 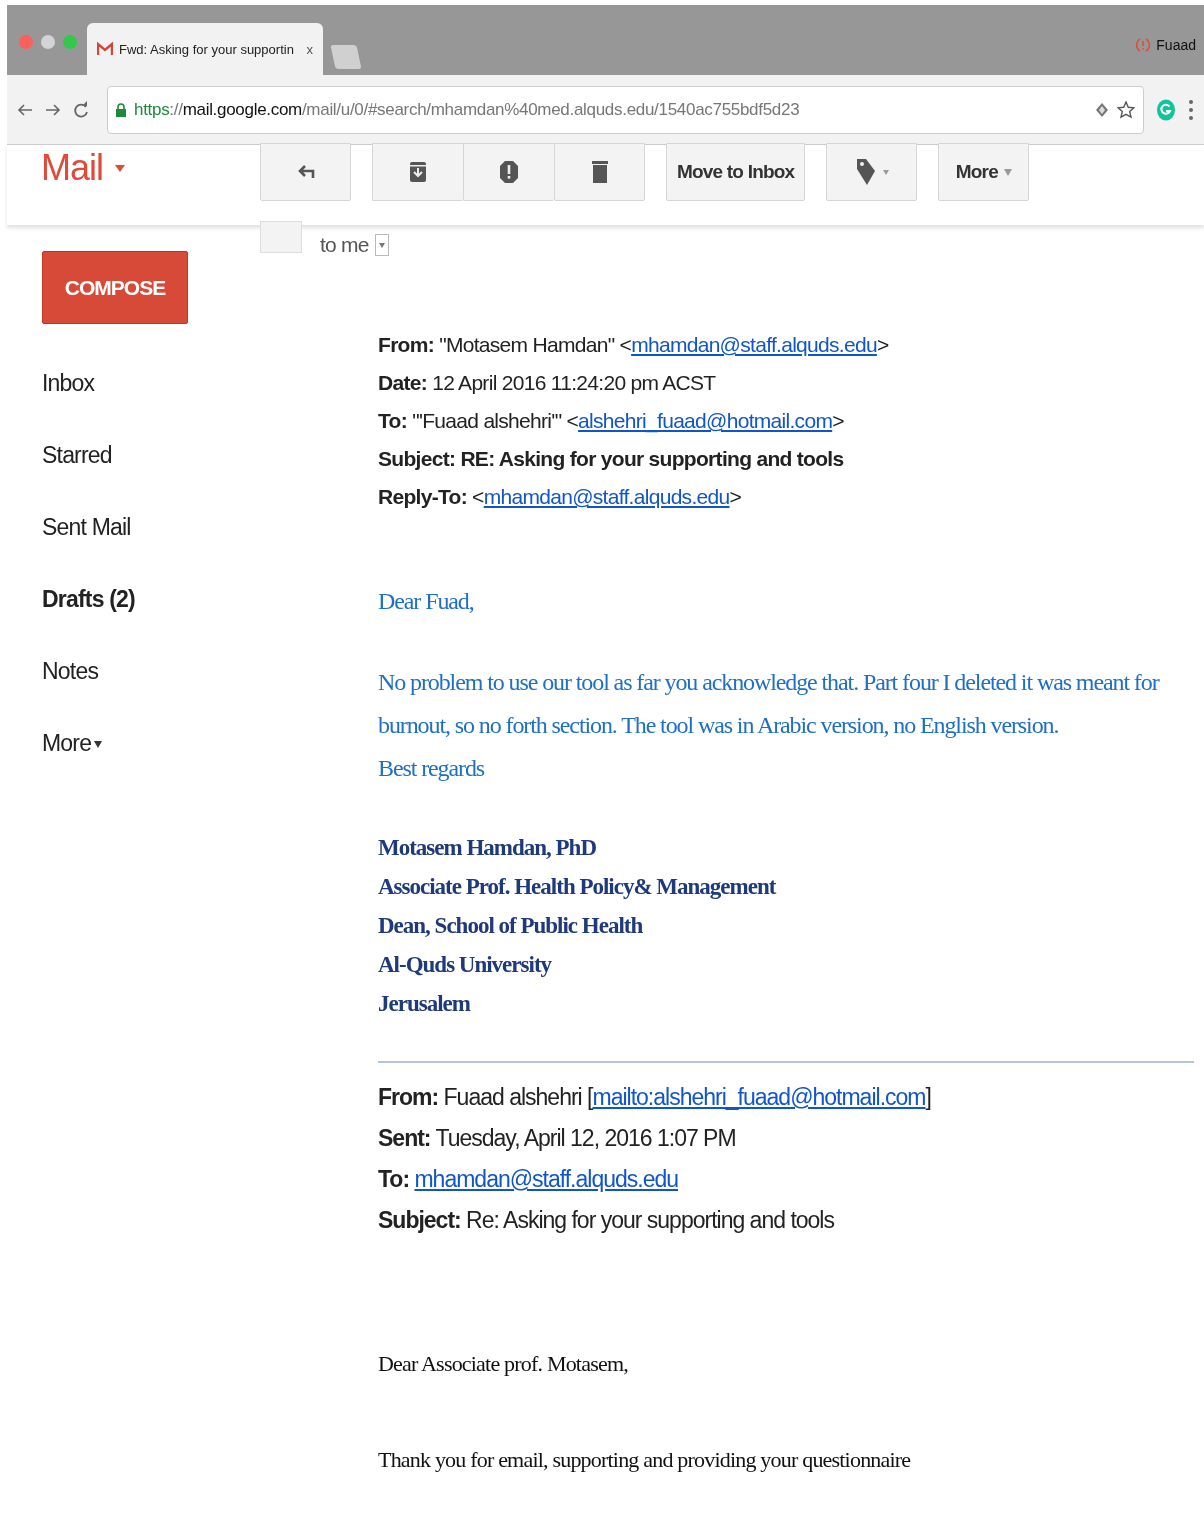 What do you see at coordinates (53, 109) in the screenshot?
I see `forward-icon` at bounding box center [53, 109].